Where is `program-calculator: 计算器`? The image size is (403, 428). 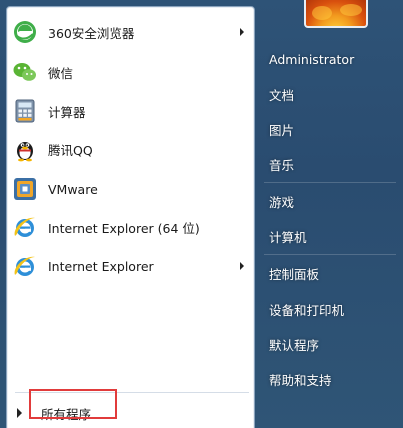 program-calculator: 计算器 is located at coordinates (131, 111).